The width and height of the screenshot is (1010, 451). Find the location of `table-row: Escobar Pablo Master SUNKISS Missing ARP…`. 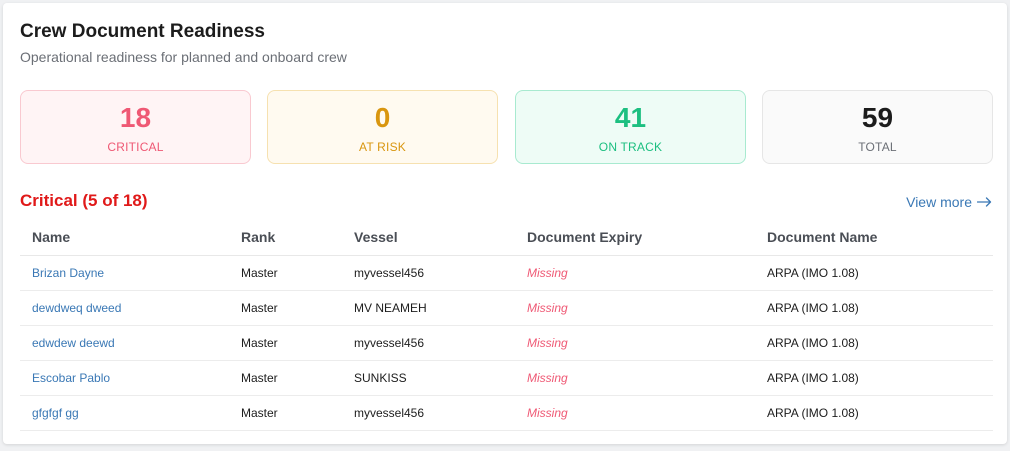

table-row: Escobar Pablo Master SUNKISS Missing ARP… is located at coordinates (506, 378).